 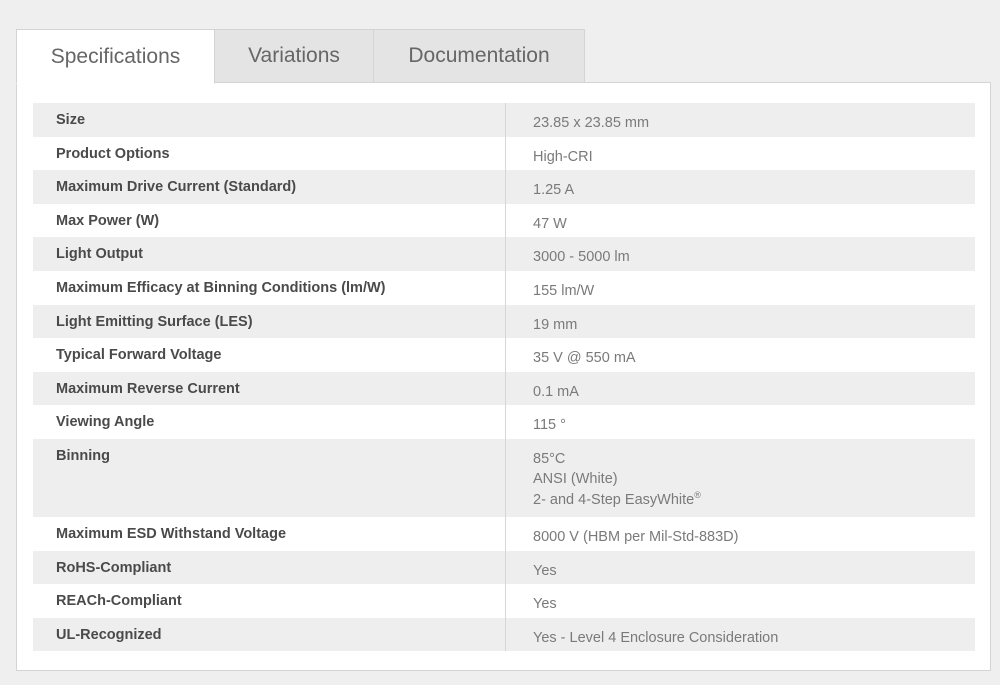 What do you see at coordinates (754, 459) in the screenshot?
I see `spec-value-line: 85°C` at bounding box center [754, 459].